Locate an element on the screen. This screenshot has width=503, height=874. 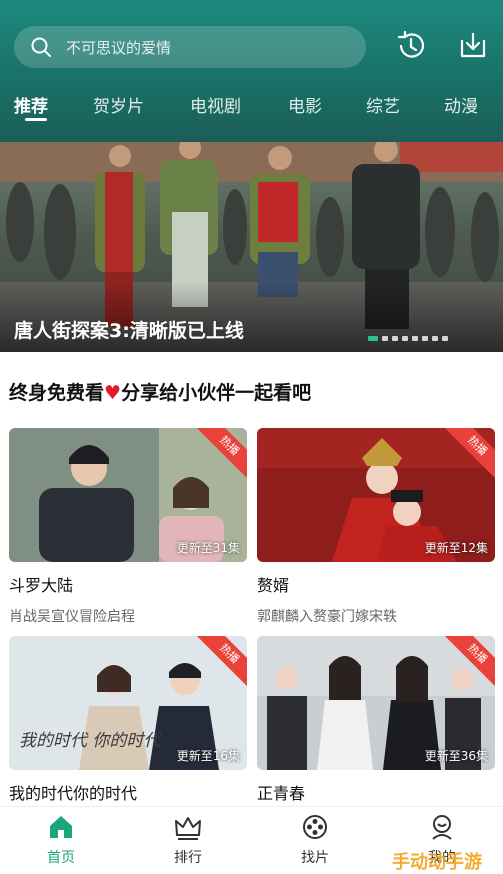
show-title: 赘婿 is located at coordinates (273, 585).